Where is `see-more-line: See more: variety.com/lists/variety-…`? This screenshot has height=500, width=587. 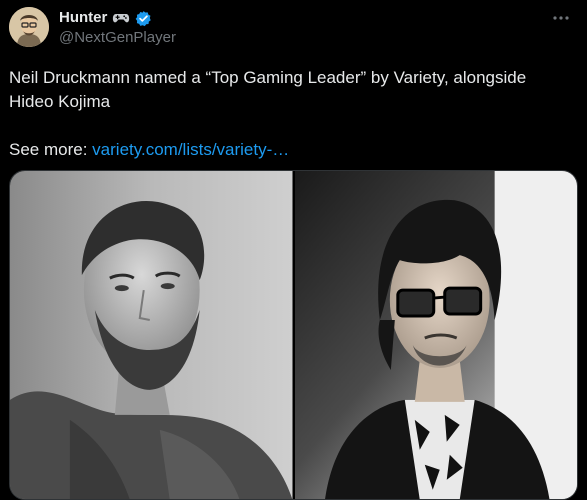 see-more-line: See more: variety.com/lists/variety-… is located at coordinates (289, 150).